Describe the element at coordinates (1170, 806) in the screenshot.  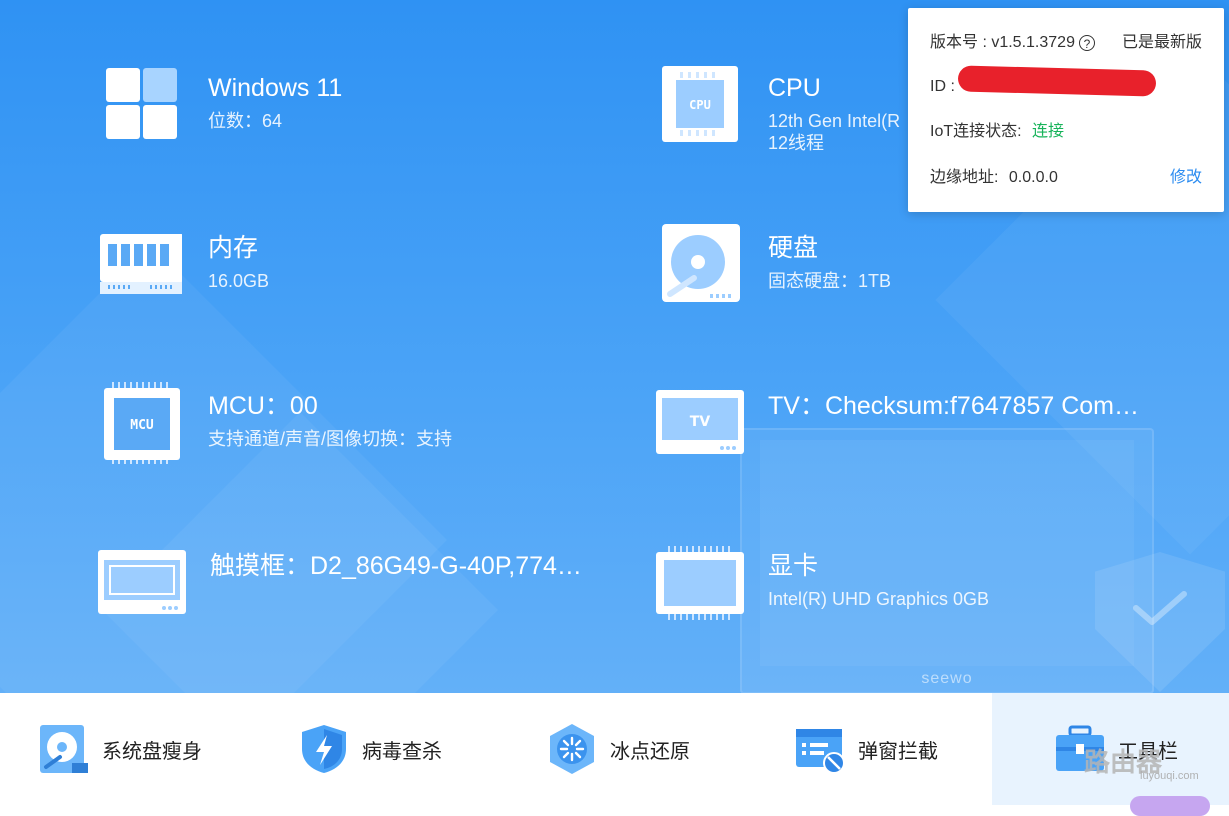
I see `corner-decoration` at that location.